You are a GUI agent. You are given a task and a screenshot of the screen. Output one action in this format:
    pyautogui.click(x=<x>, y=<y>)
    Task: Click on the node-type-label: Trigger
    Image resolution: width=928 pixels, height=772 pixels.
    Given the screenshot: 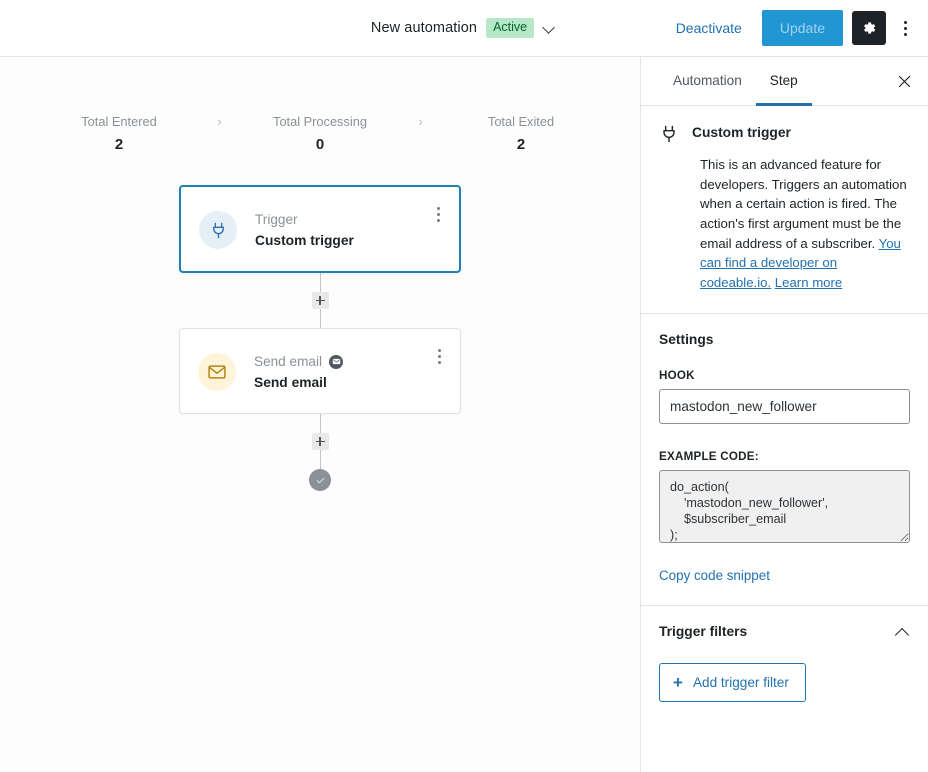 What is the action you would take?
    pyautogui.click(x=349, y=219)
    